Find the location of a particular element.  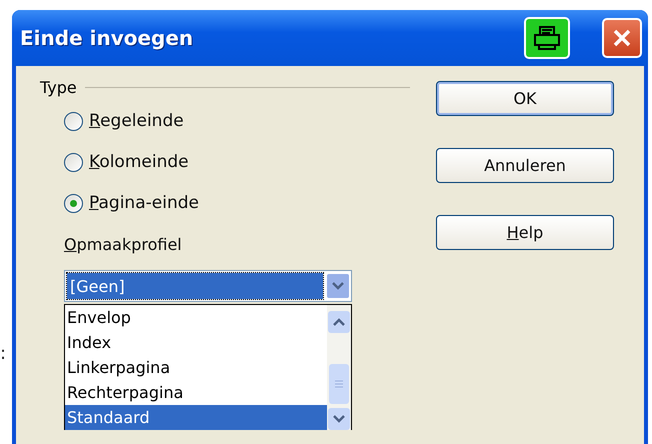

dialog-button: OK is located at coordinates (525, 98).